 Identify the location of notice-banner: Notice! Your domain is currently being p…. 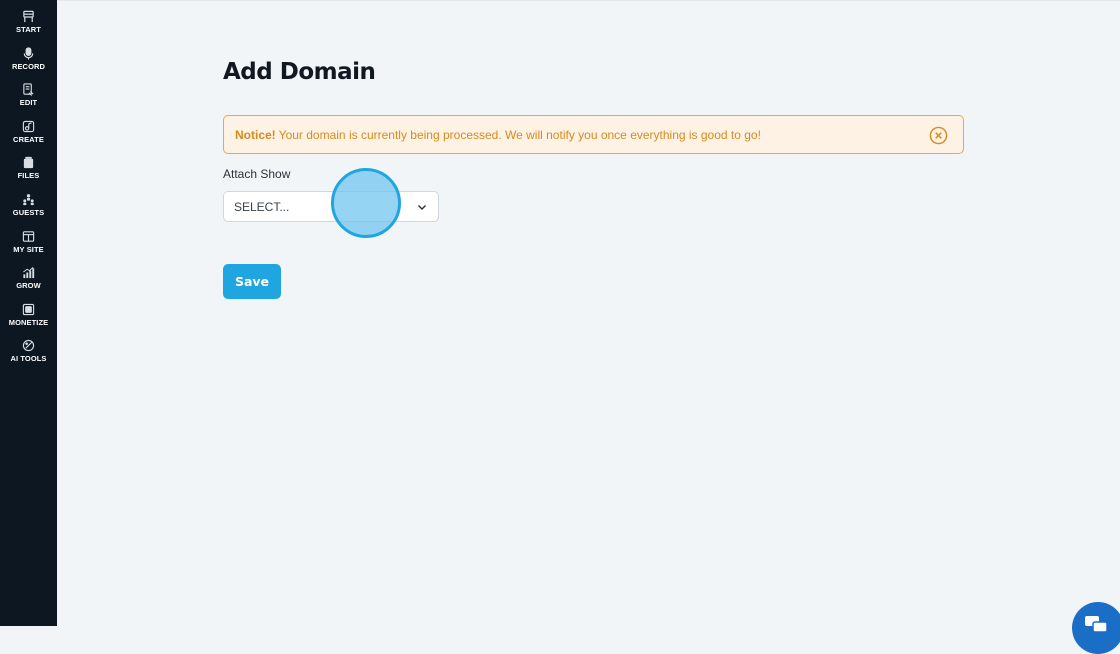
(593, 134).